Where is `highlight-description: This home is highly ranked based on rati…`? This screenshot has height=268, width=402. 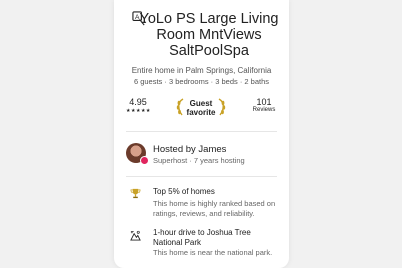
highlight-description: This home is highly ranked based on rati… is located at coordinates (214, 208).